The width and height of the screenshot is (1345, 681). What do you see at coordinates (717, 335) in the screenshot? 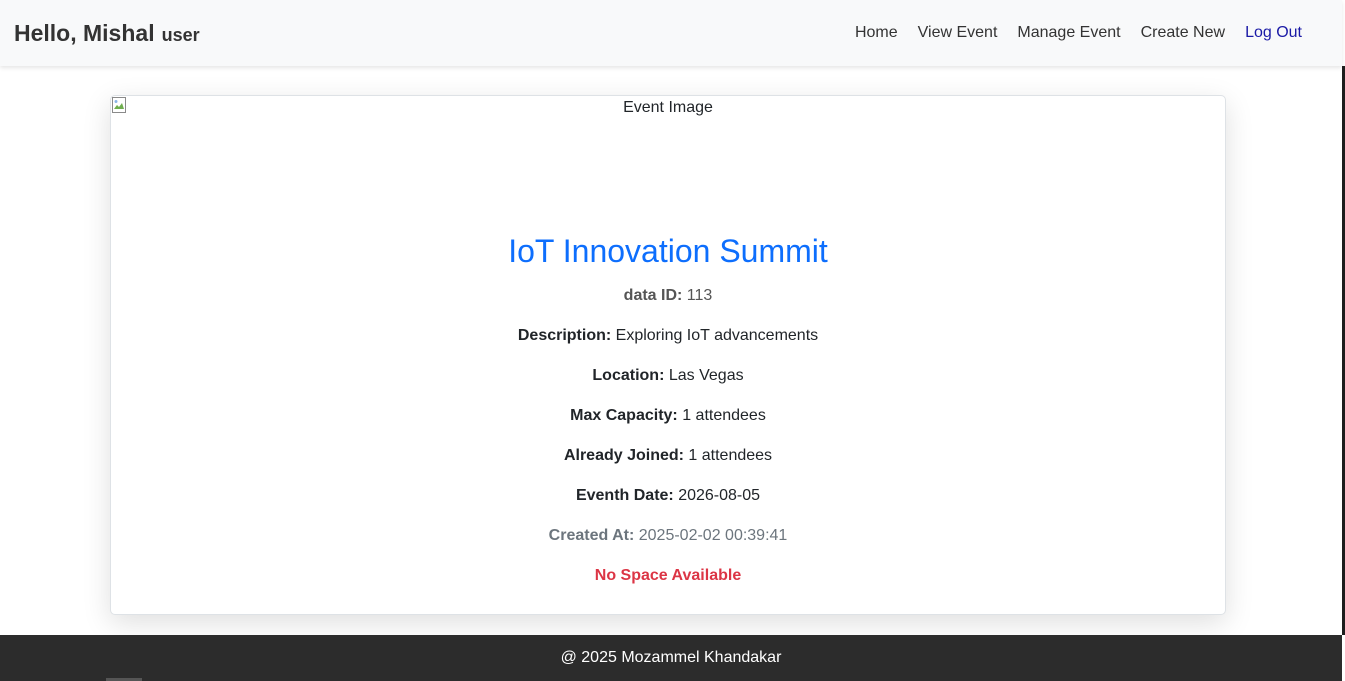
I see `description-value: Exploring IoT advancements` at bounding box center [717, 335].